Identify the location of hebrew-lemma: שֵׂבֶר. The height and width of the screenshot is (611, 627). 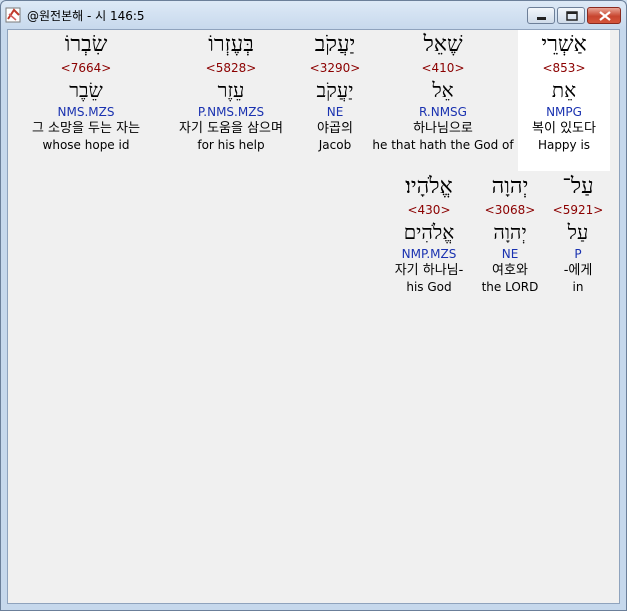
(86, 90).